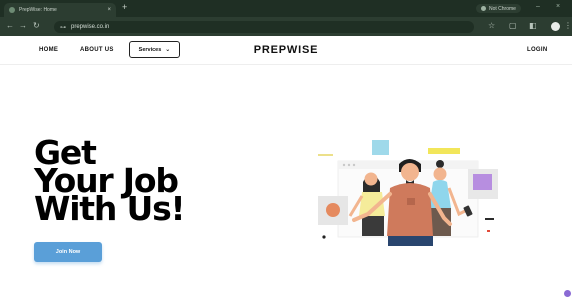 This screenshot has height=301, width=572. What do you see at coordinates (408, 193) in the screenshot?
I see `hero-illustration` at bounding box center [408, 193].